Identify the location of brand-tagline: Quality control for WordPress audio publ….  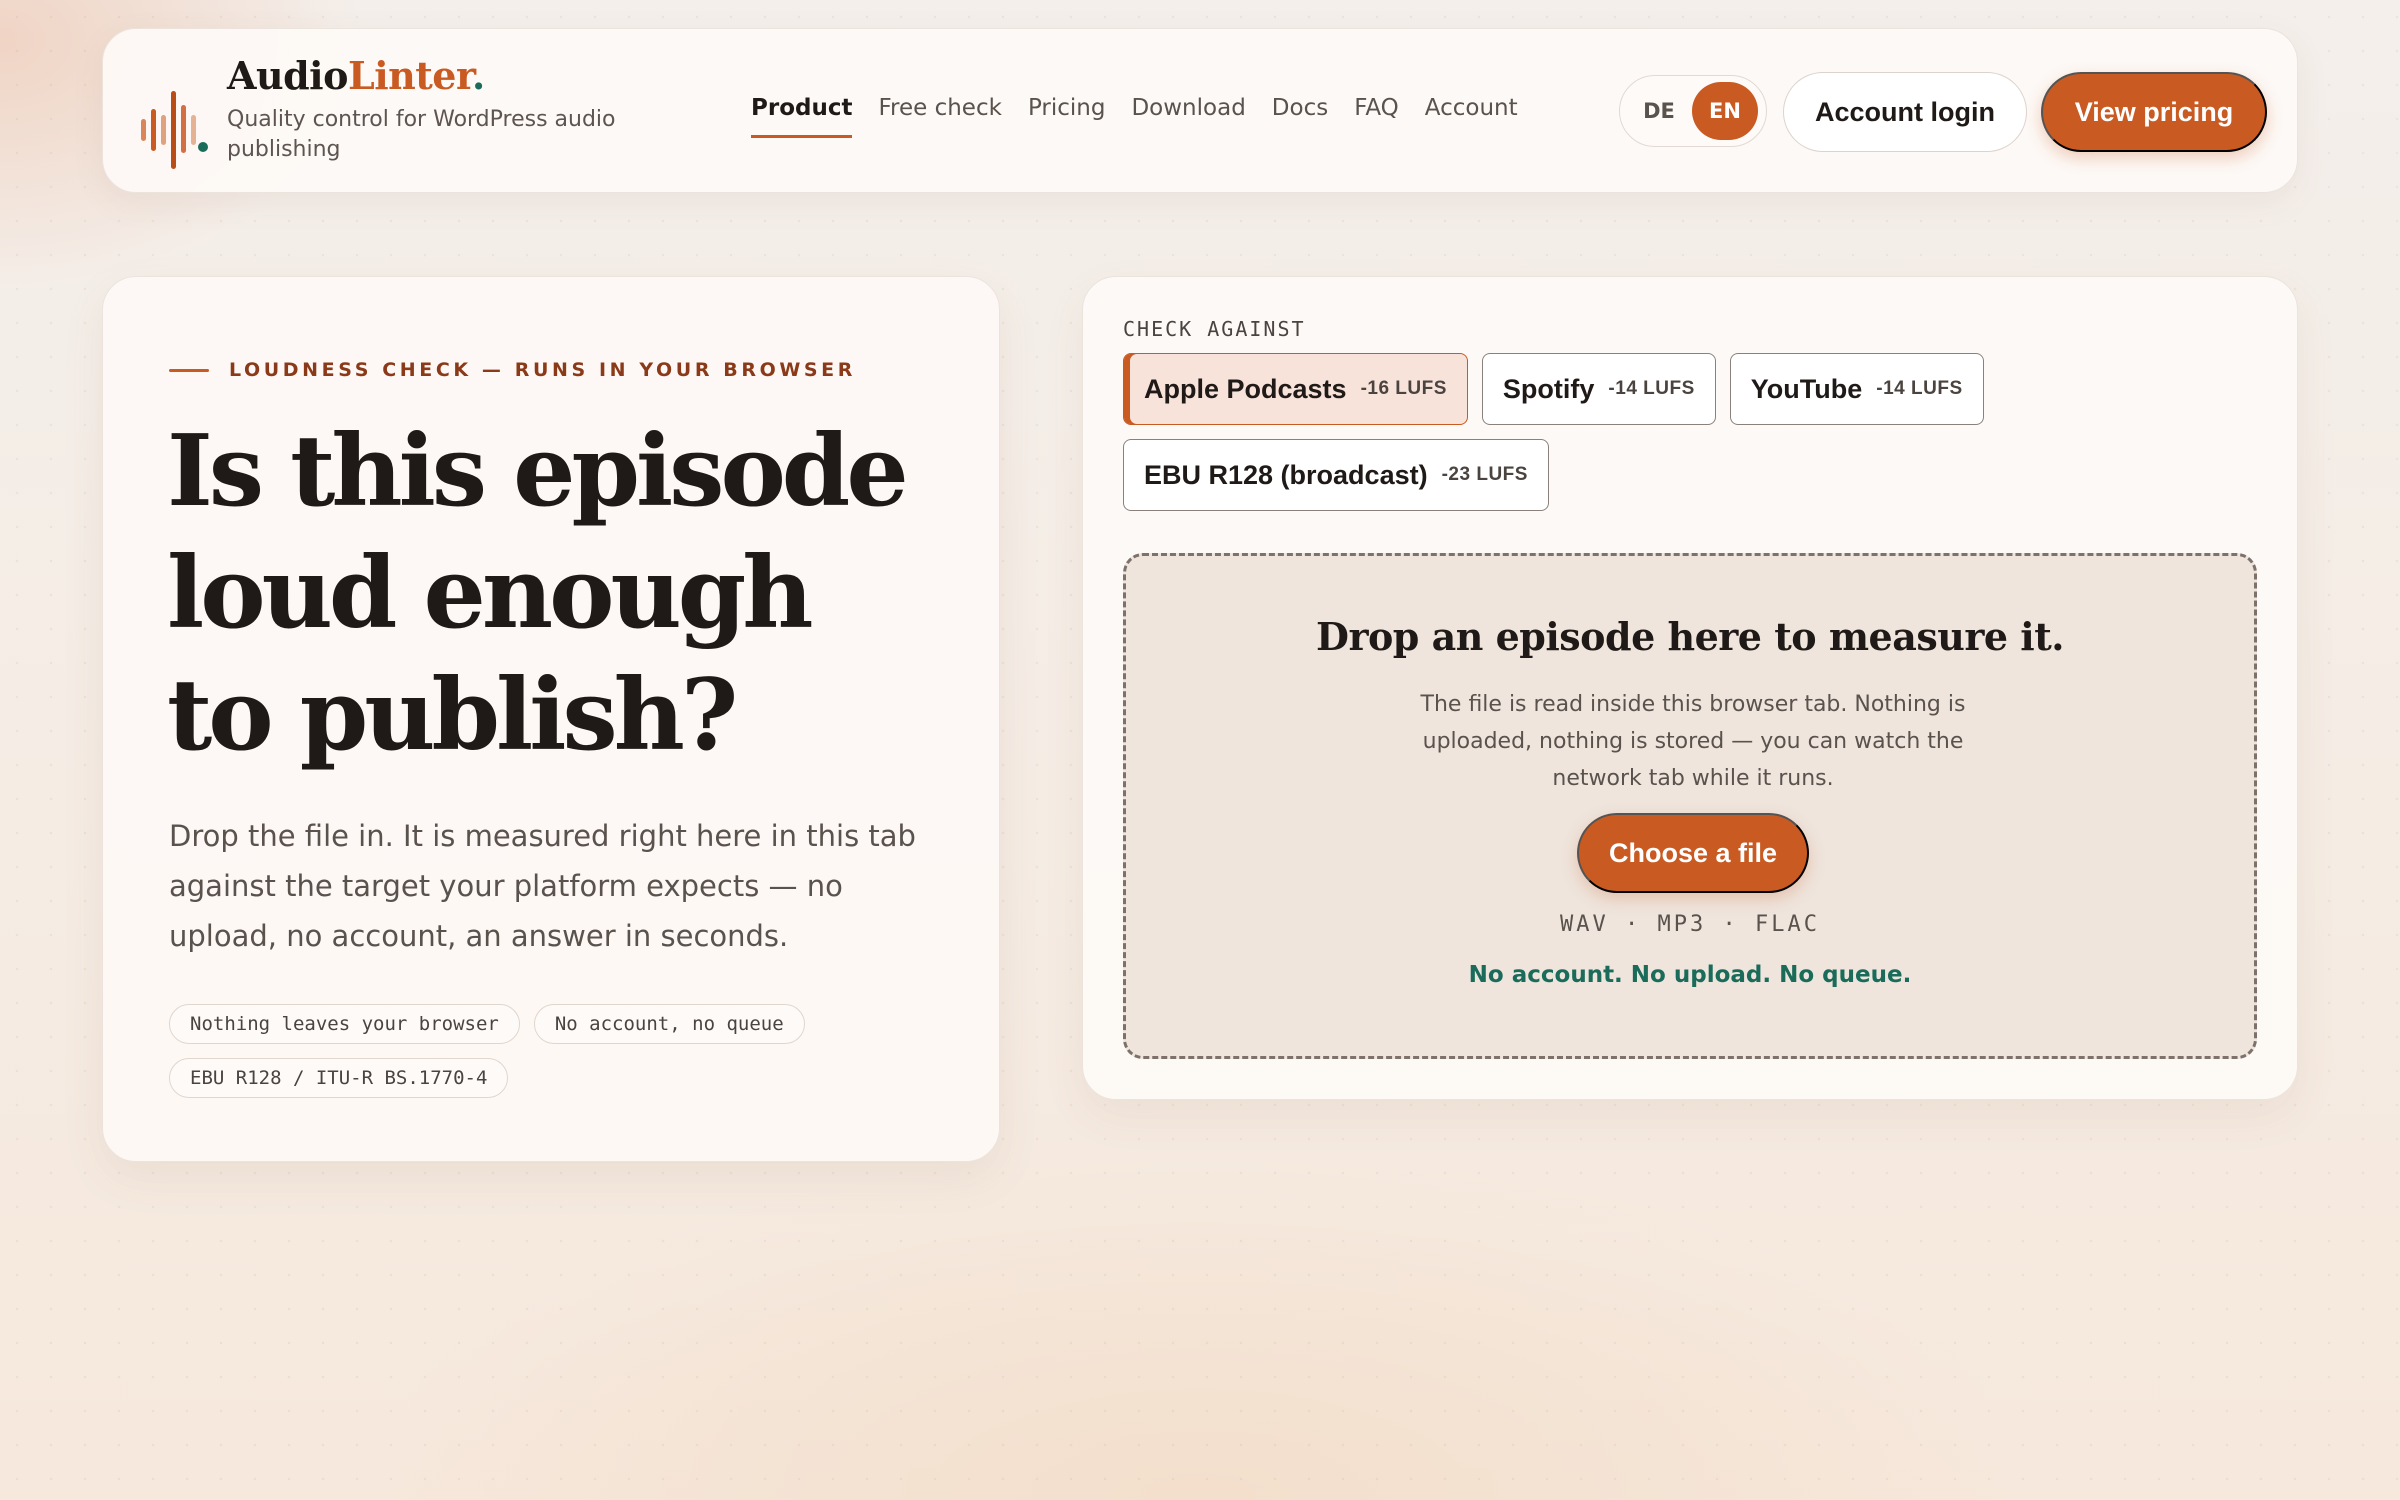
(421, 134).